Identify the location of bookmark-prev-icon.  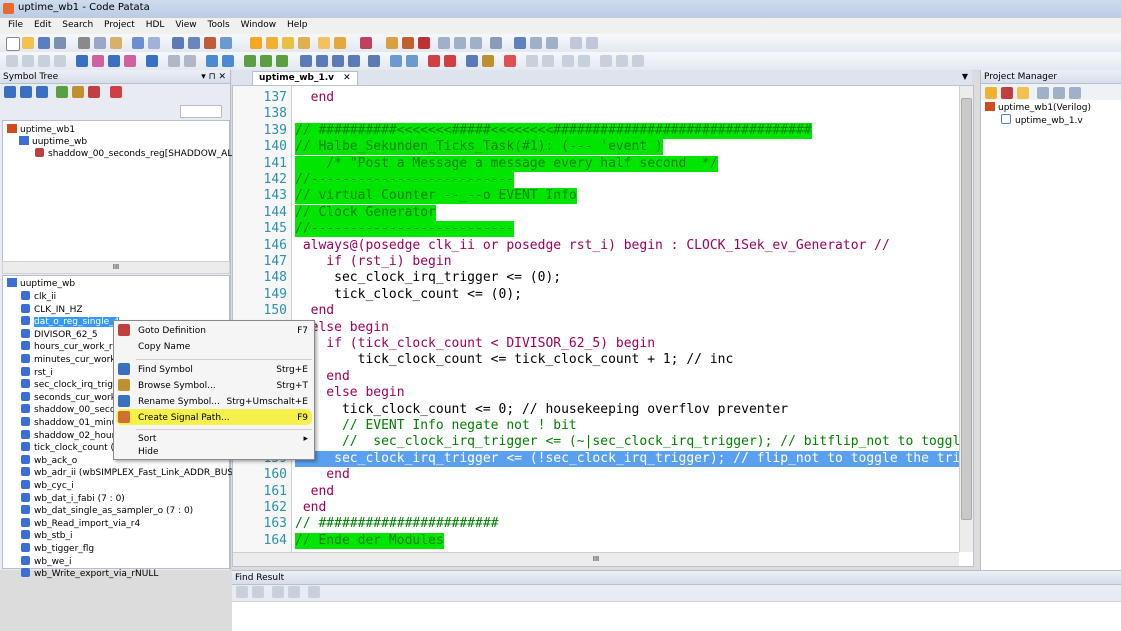
(114, 61).